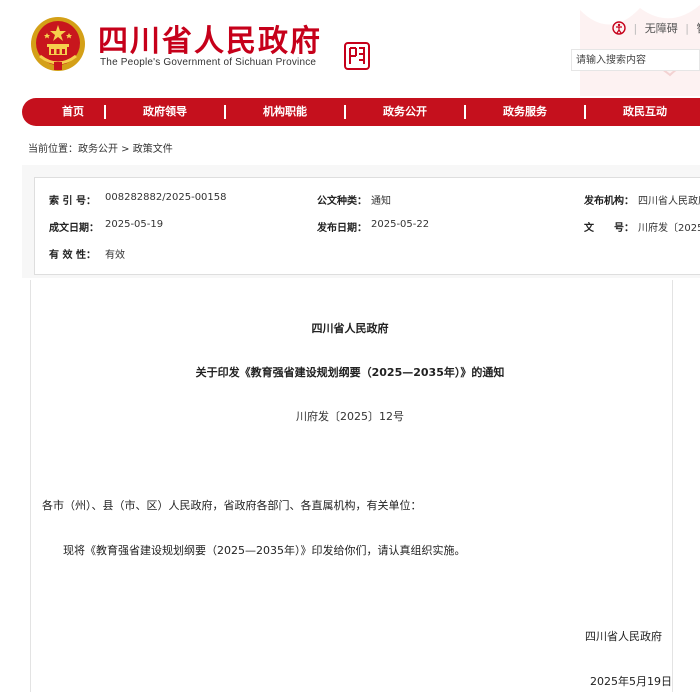  I want to click on published-date-value: 2025-05-22, so click(400, 224).